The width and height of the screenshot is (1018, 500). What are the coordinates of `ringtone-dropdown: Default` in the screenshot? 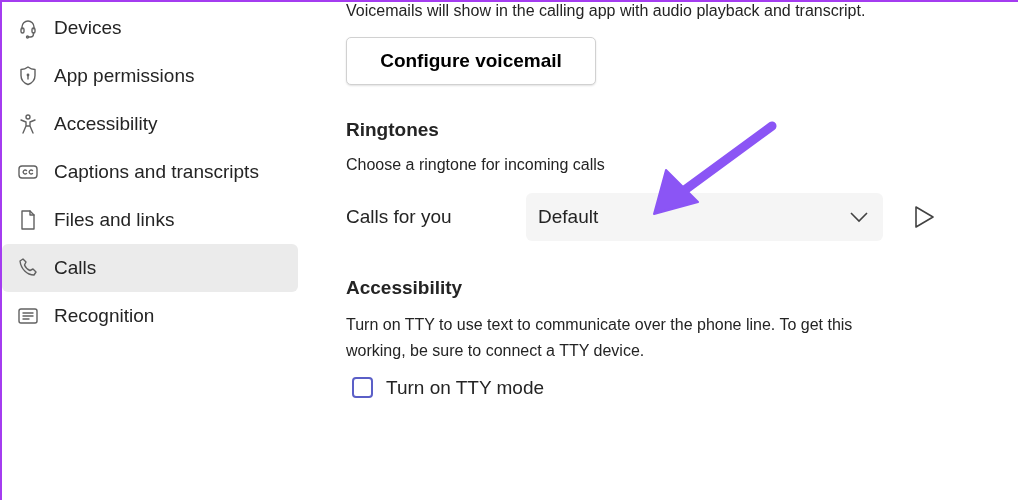 It's located at (704, 216).